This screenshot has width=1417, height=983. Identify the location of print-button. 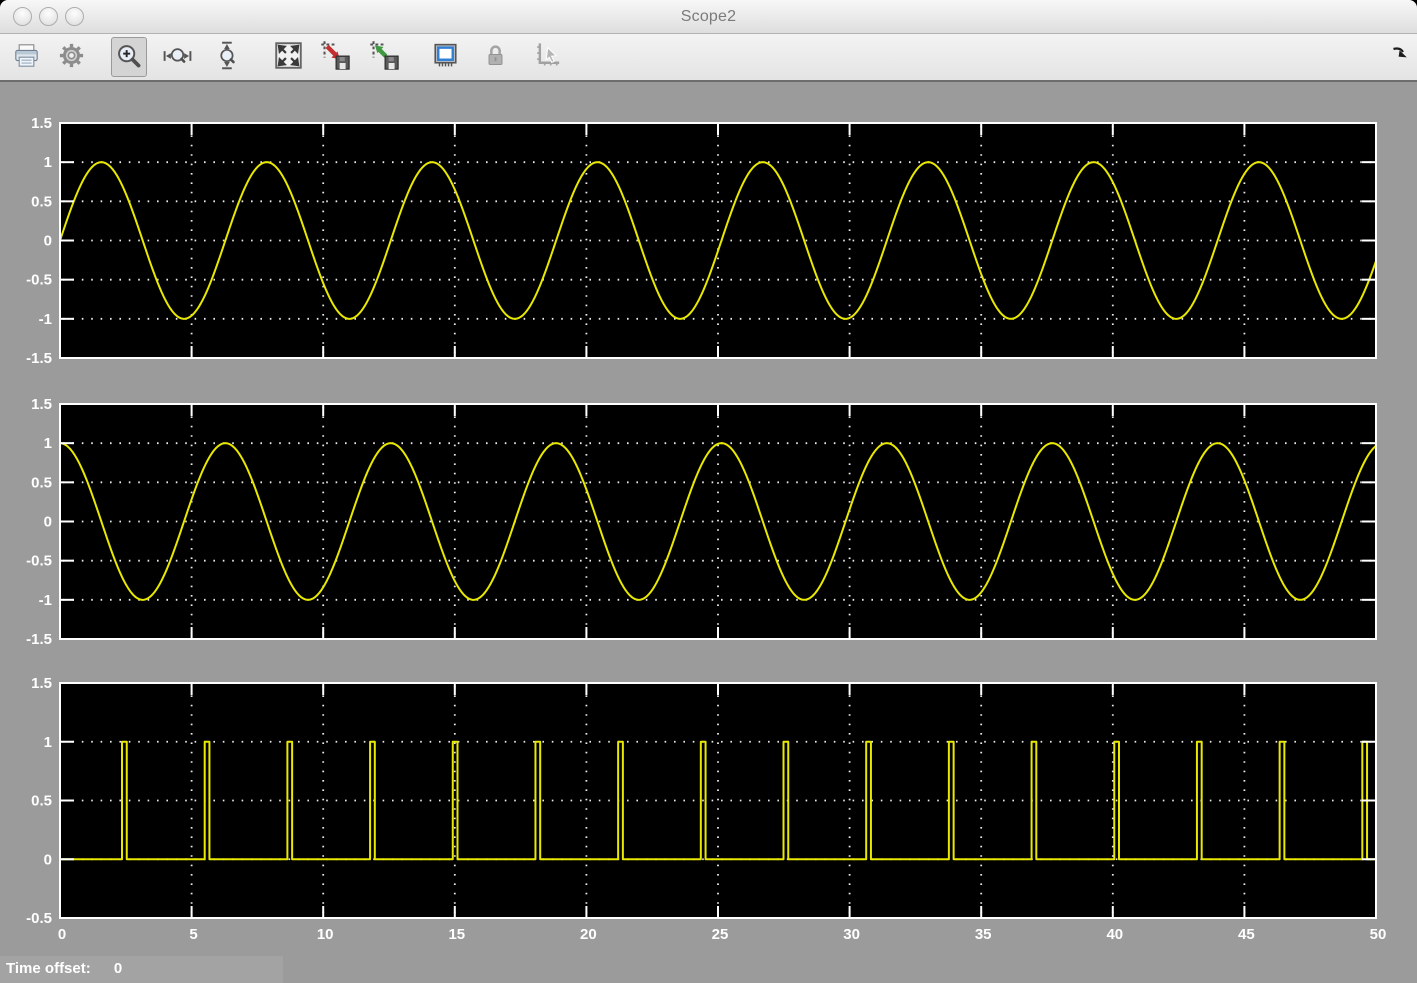
(26, 57).